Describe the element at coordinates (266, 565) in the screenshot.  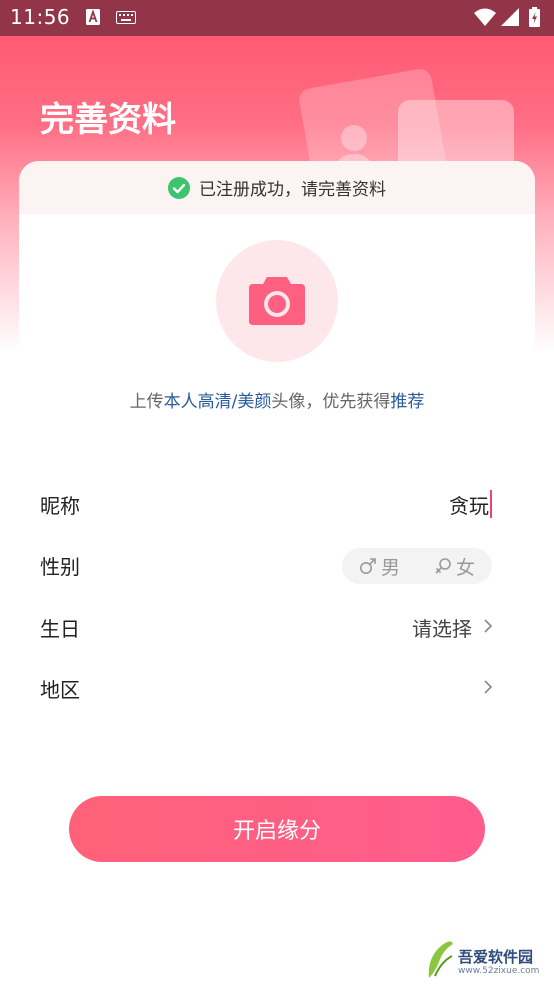
I see `gender-row: 性别 男 女` at that location.